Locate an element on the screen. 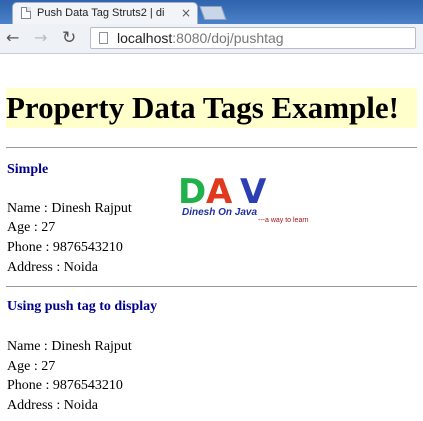  browser-toolbar: ← → ↻ localhost:8080/doj/pushtag is located at coordinates (211, 39).